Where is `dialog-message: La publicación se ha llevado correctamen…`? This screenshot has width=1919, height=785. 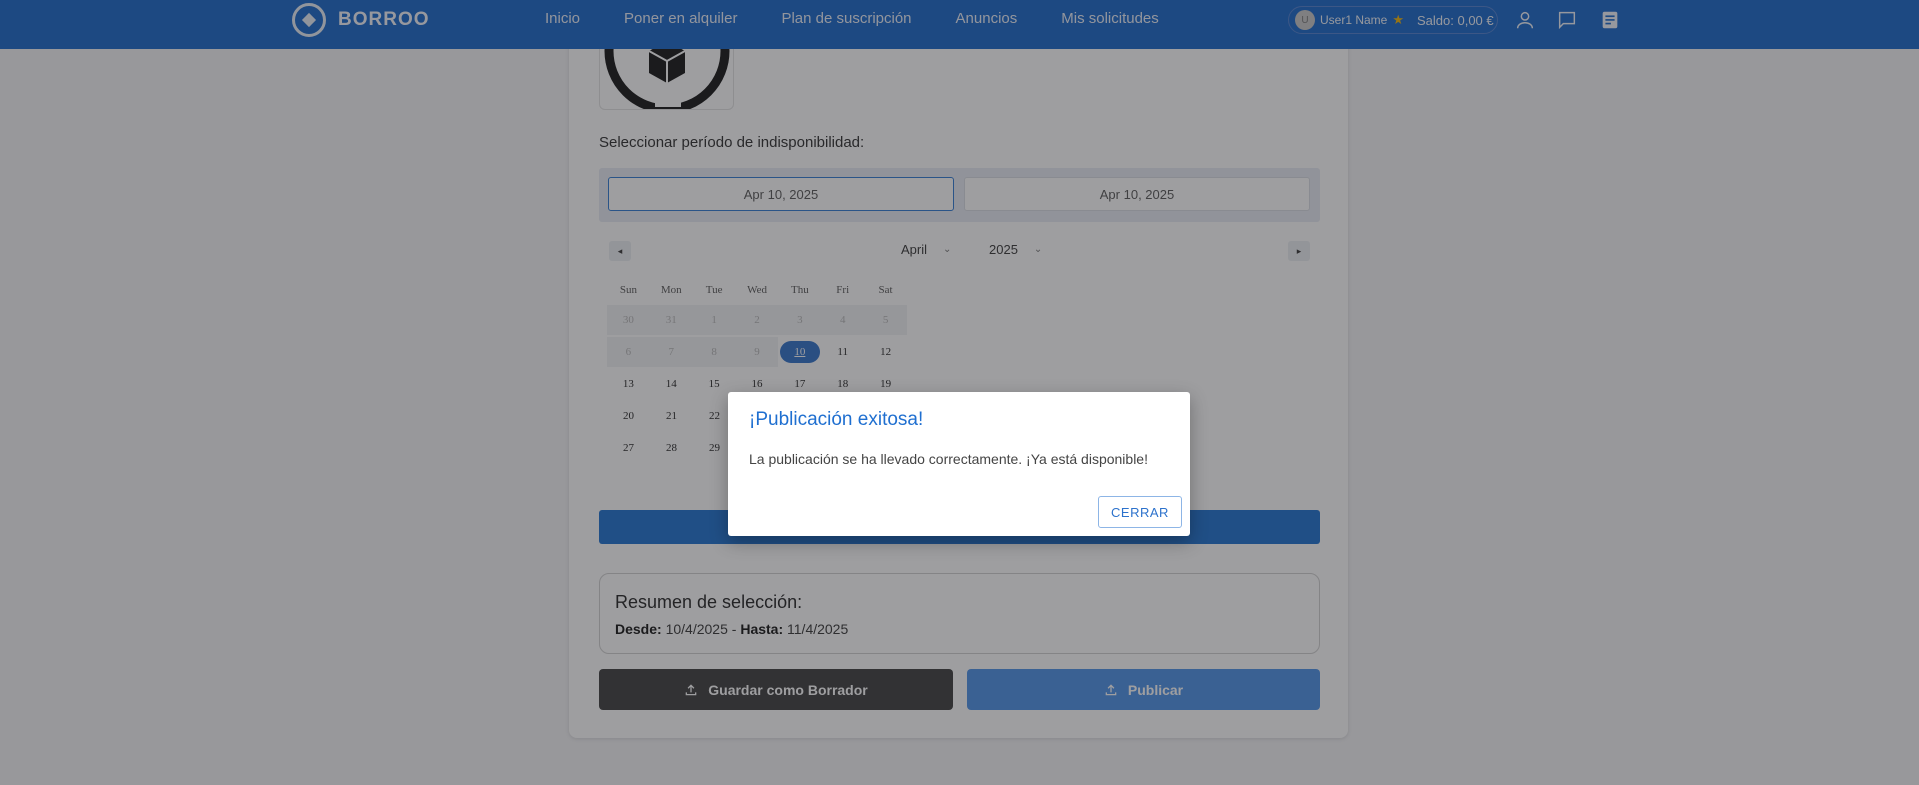
dialog-message: La publicación se ha llevado correctamen… is located at coordinates (948, 459).